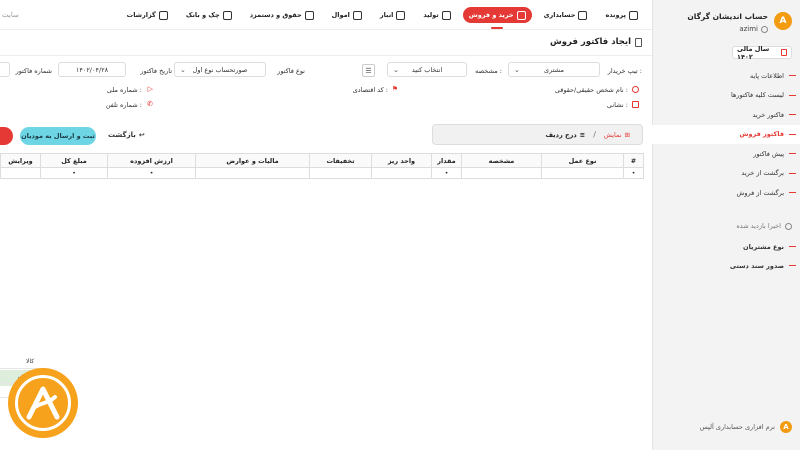  I want to click on tab-label: تولید, so click(431, 15).